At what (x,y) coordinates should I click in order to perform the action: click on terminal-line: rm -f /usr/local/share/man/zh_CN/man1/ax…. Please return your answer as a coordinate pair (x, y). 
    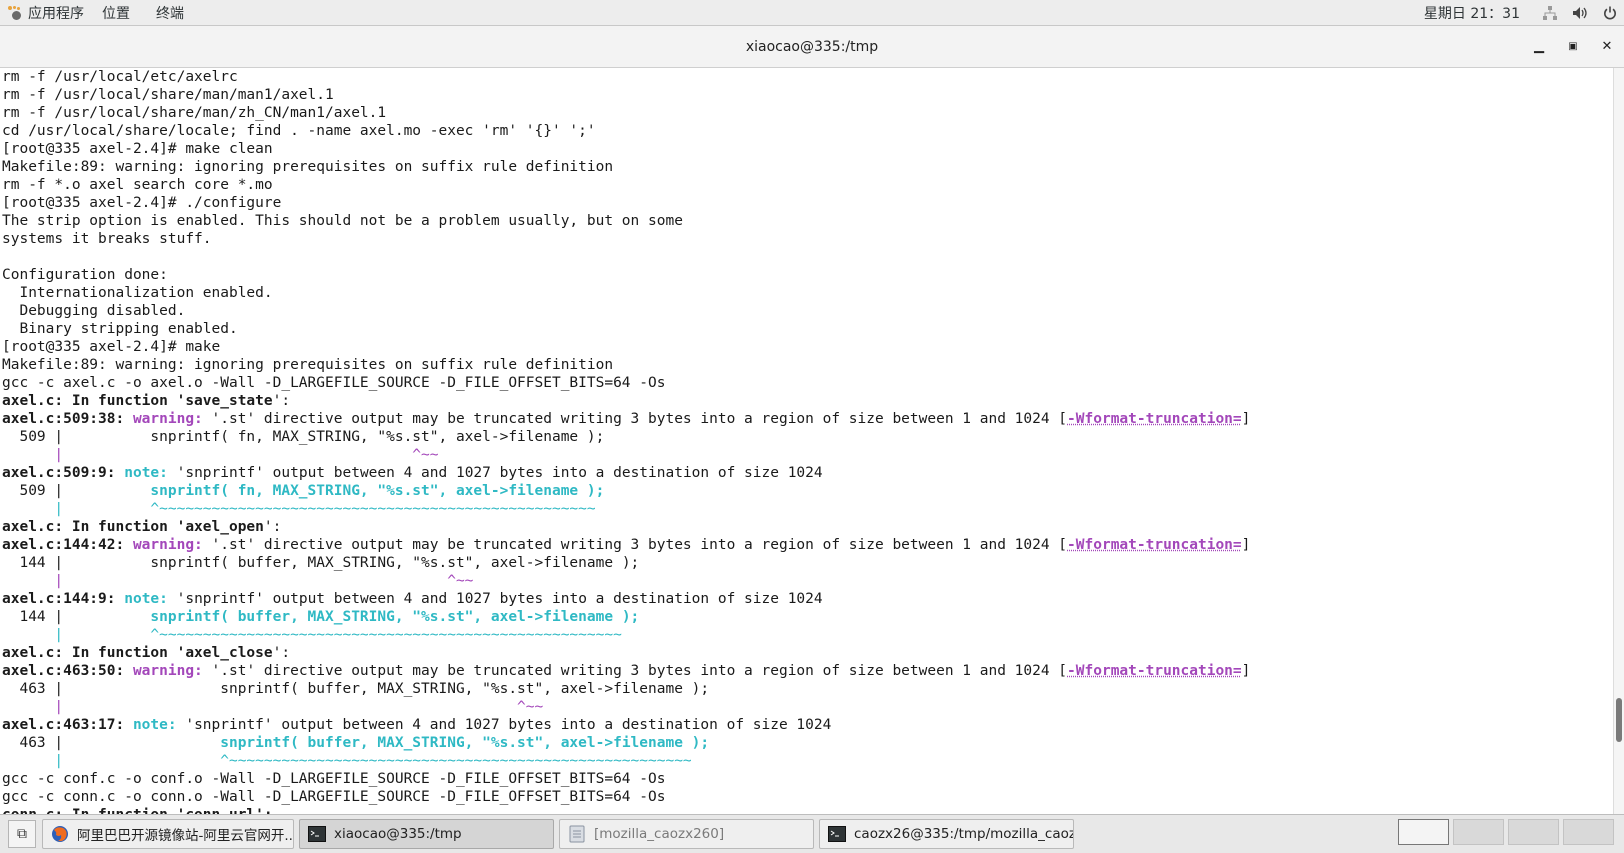
    Looking at the image, I should click on (807, 113).